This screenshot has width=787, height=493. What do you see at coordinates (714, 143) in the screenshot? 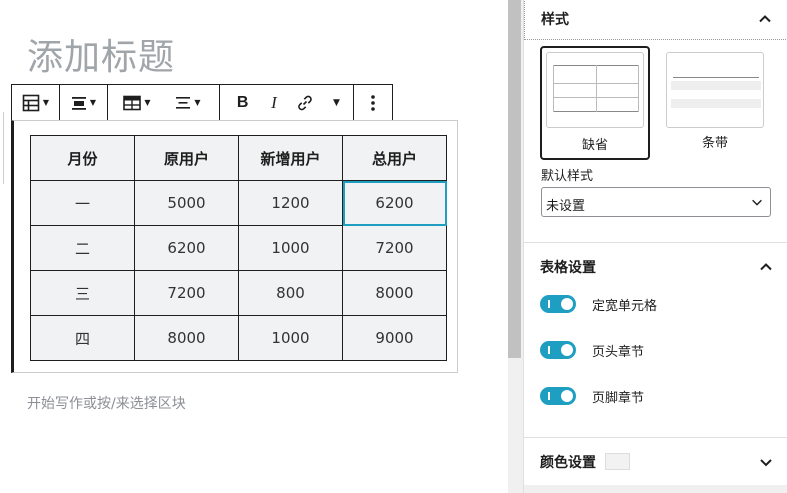
I see `style-option-label: 条带` at bounding box center [714, 143].